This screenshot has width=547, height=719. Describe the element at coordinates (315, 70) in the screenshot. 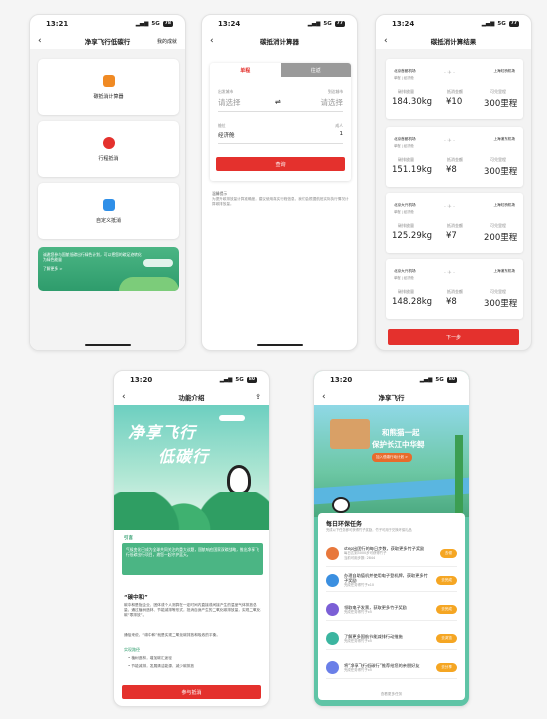

I see `tab-round-trip: 往返` at that location.